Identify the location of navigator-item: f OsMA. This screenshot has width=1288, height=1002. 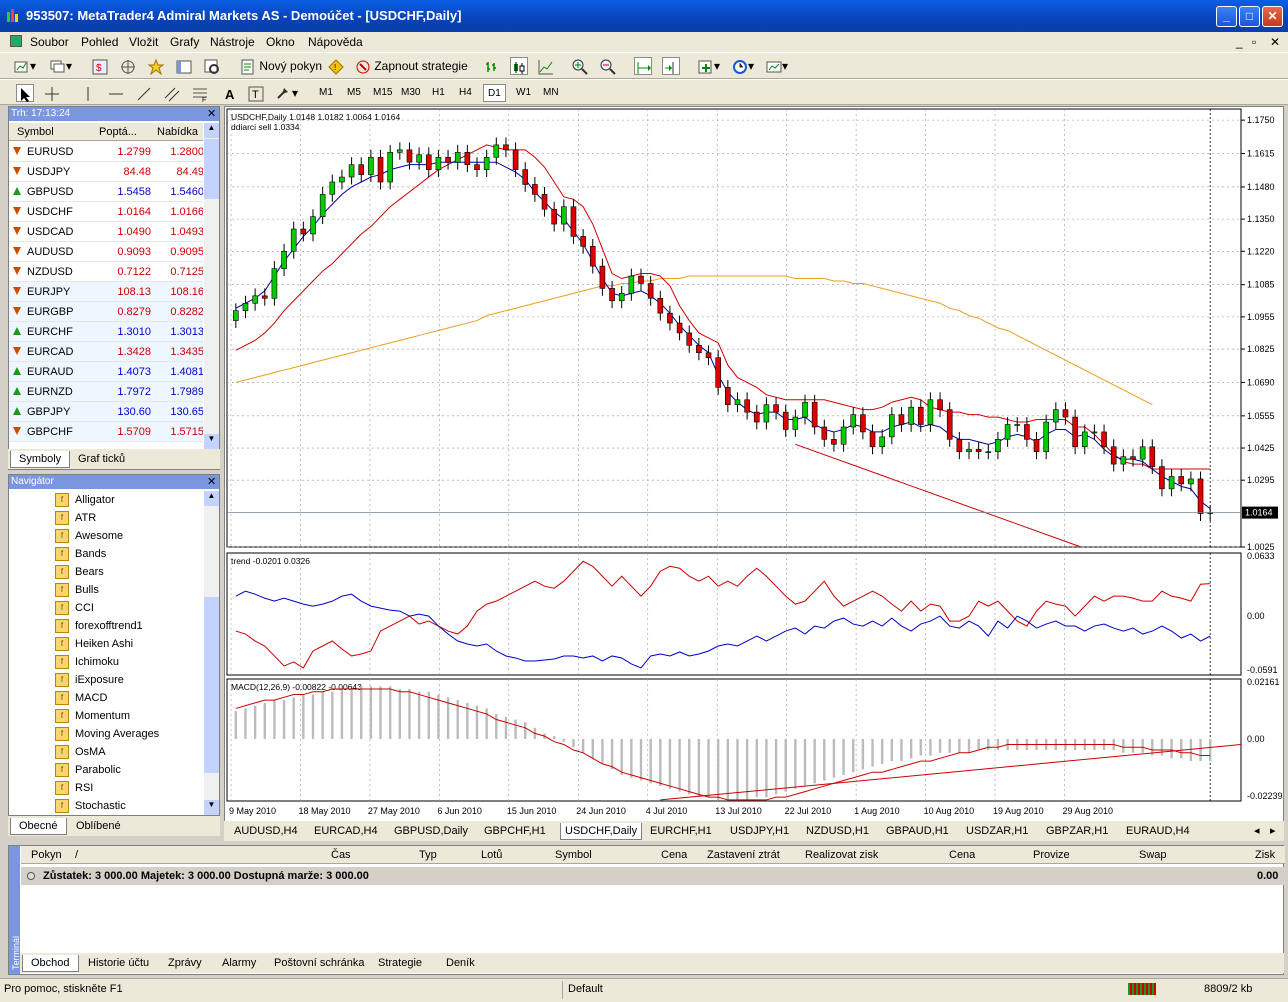
(80, 752).